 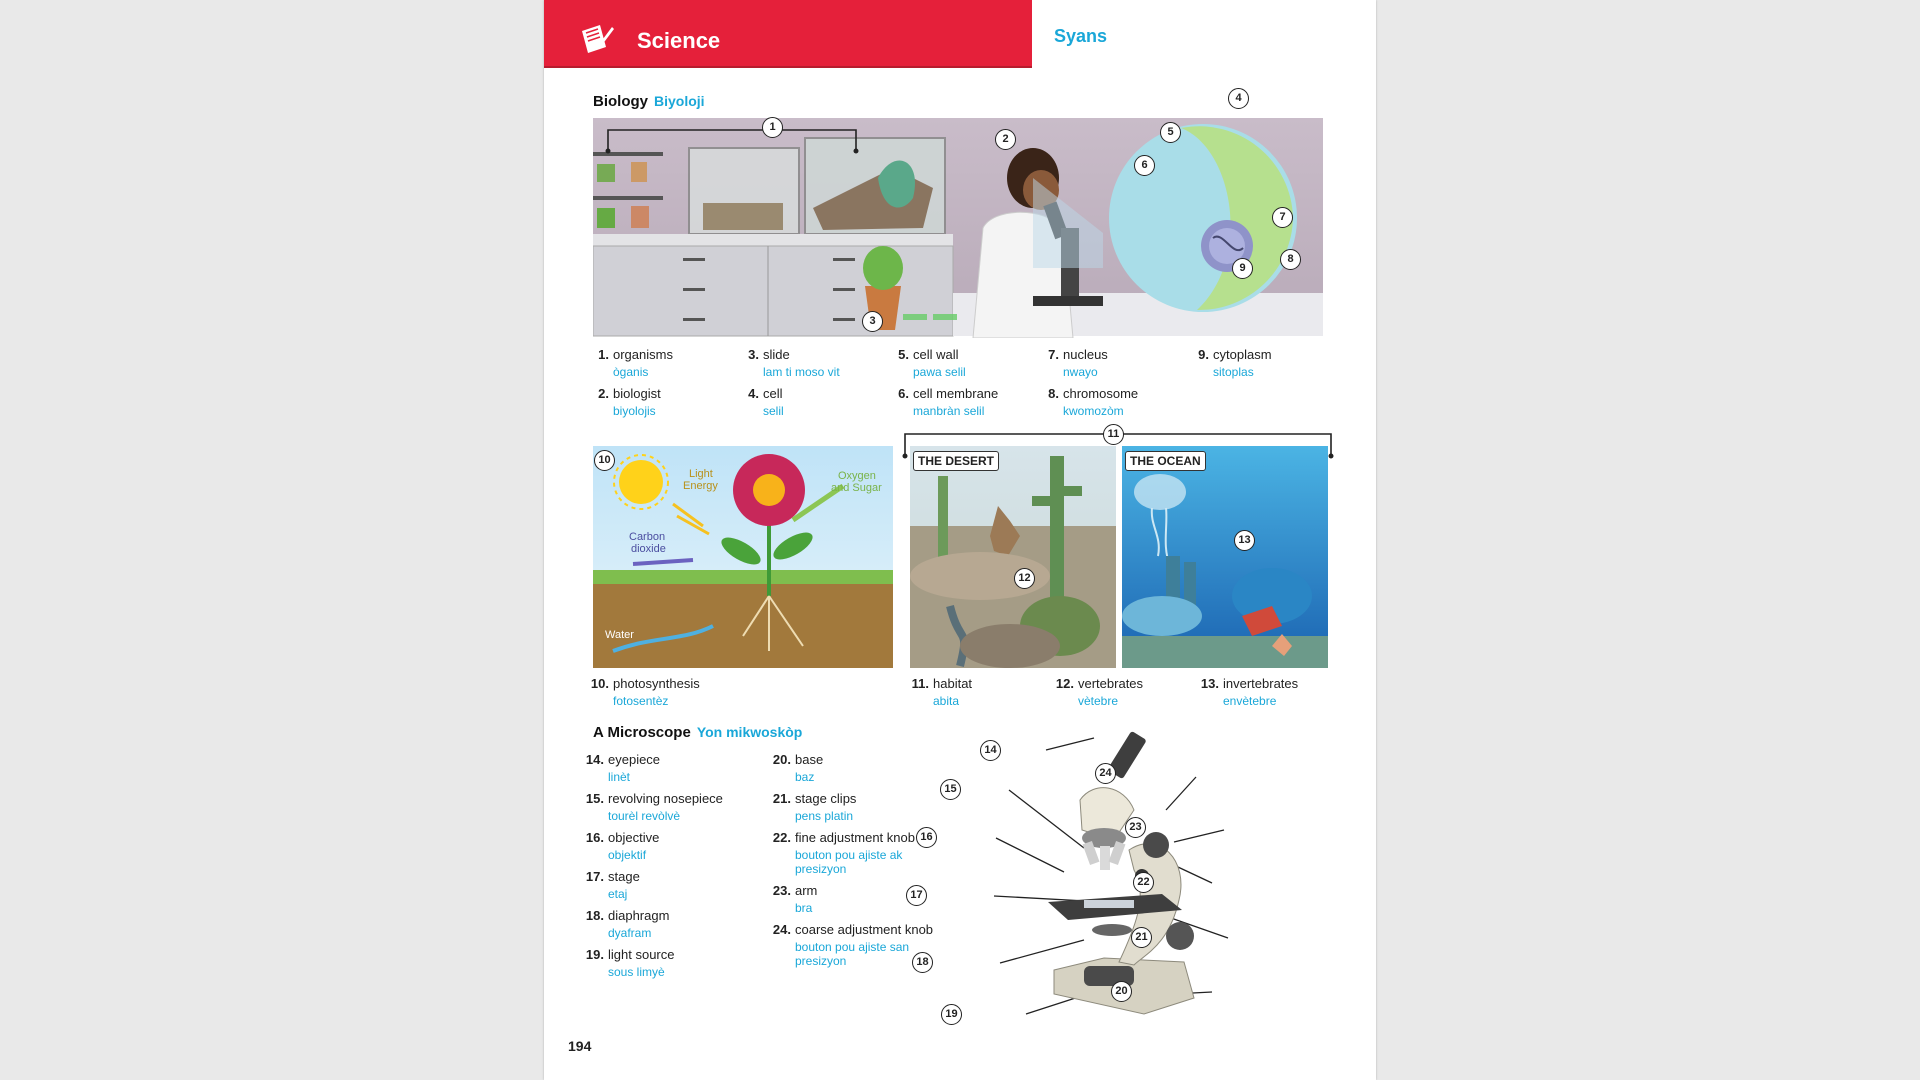 What do you see at coordinates (922, 962) in the screenshot?
I see `callout-18: 18` at bounding box center [922, 962].